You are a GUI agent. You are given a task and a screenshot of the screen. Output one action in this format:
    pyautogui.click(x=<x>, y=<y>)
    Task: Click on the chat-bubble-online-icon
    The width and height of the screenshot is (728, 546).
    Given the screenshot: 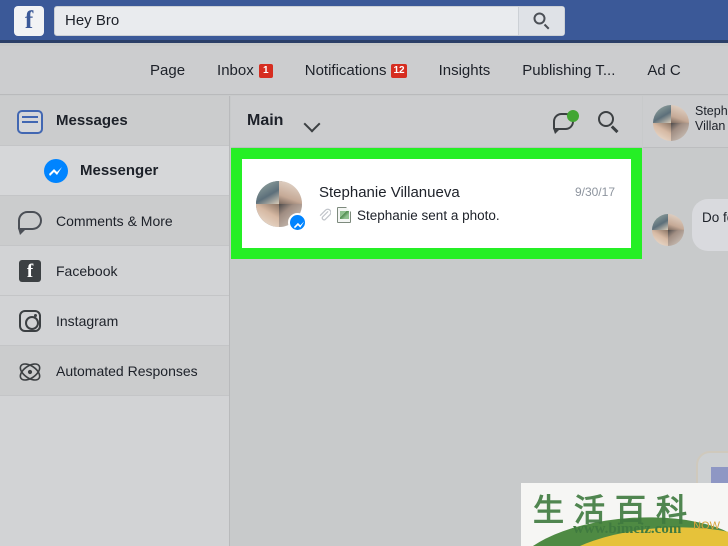 What is the action you would take?
    pyautogui.click(x=566, y=122)
    